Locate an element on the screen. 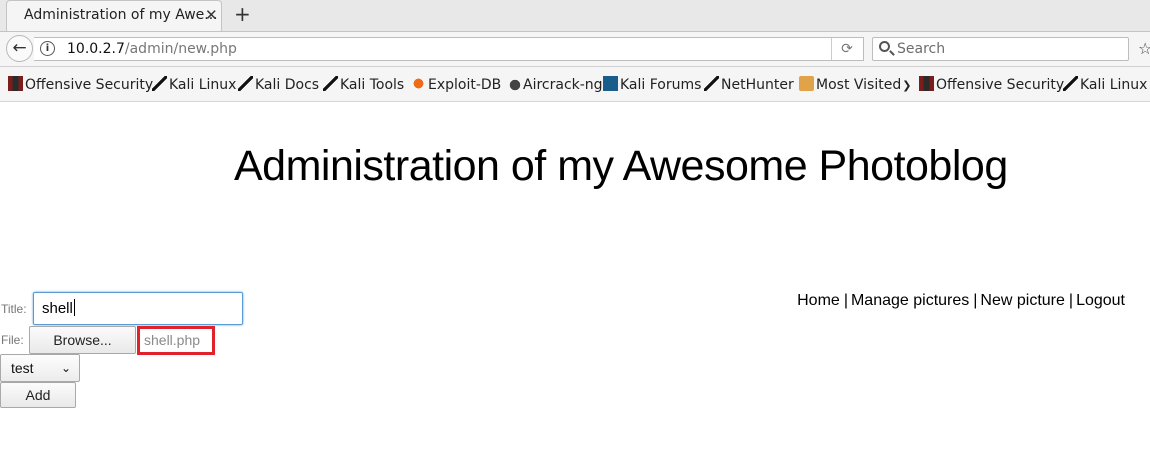 The image size is (1150, 462). site-nav: Home | Manage pictures | New picture | Logout is located at coordinates (961, 301).